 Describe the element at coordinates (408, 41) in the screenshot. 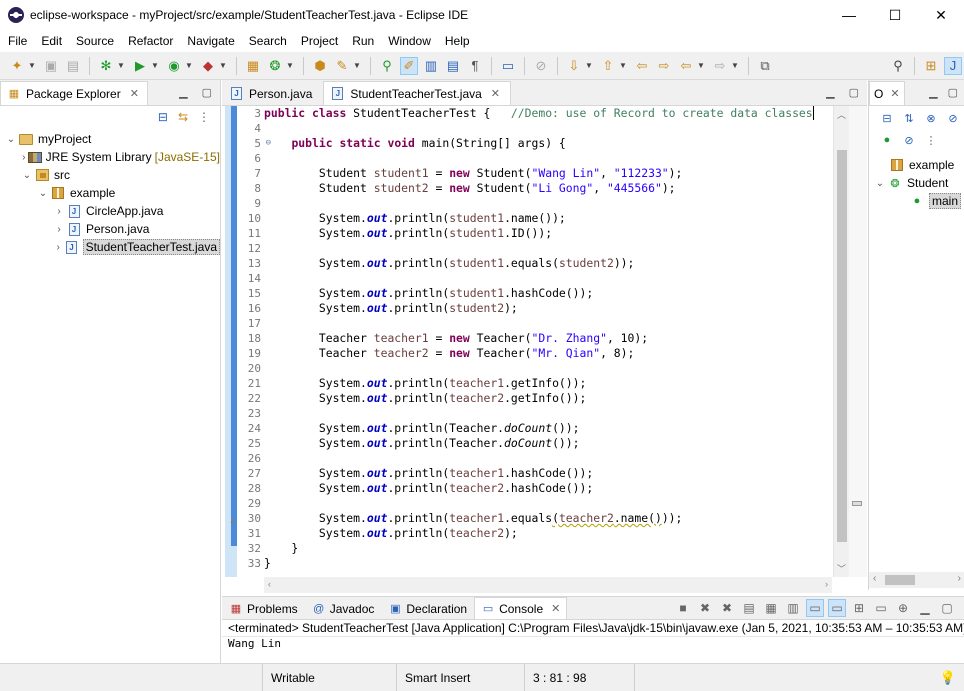

I see `menu-window: Window` at that location.